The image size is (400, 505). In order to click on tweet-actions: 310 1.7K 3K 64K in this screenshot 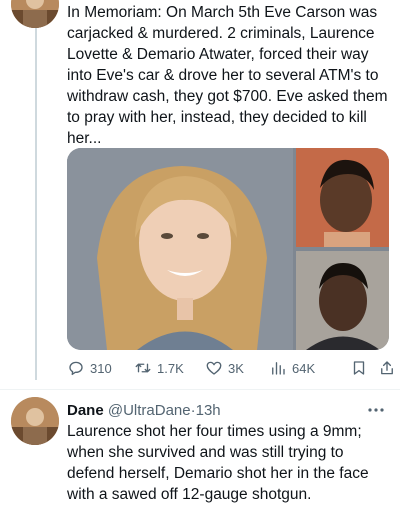, I will do `click(230, 368)`.